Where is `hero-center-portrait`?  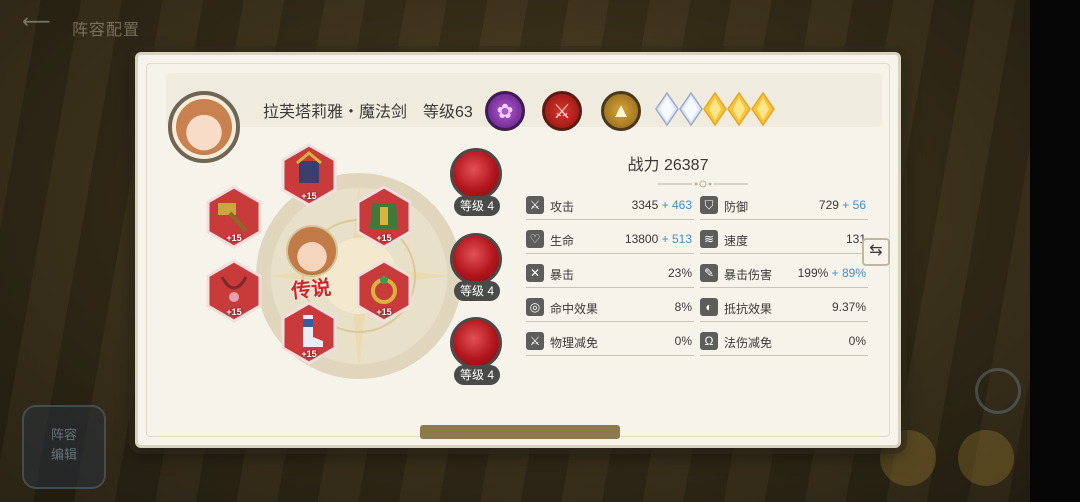 hero-center-portrait is located at coordinates (312, 251).